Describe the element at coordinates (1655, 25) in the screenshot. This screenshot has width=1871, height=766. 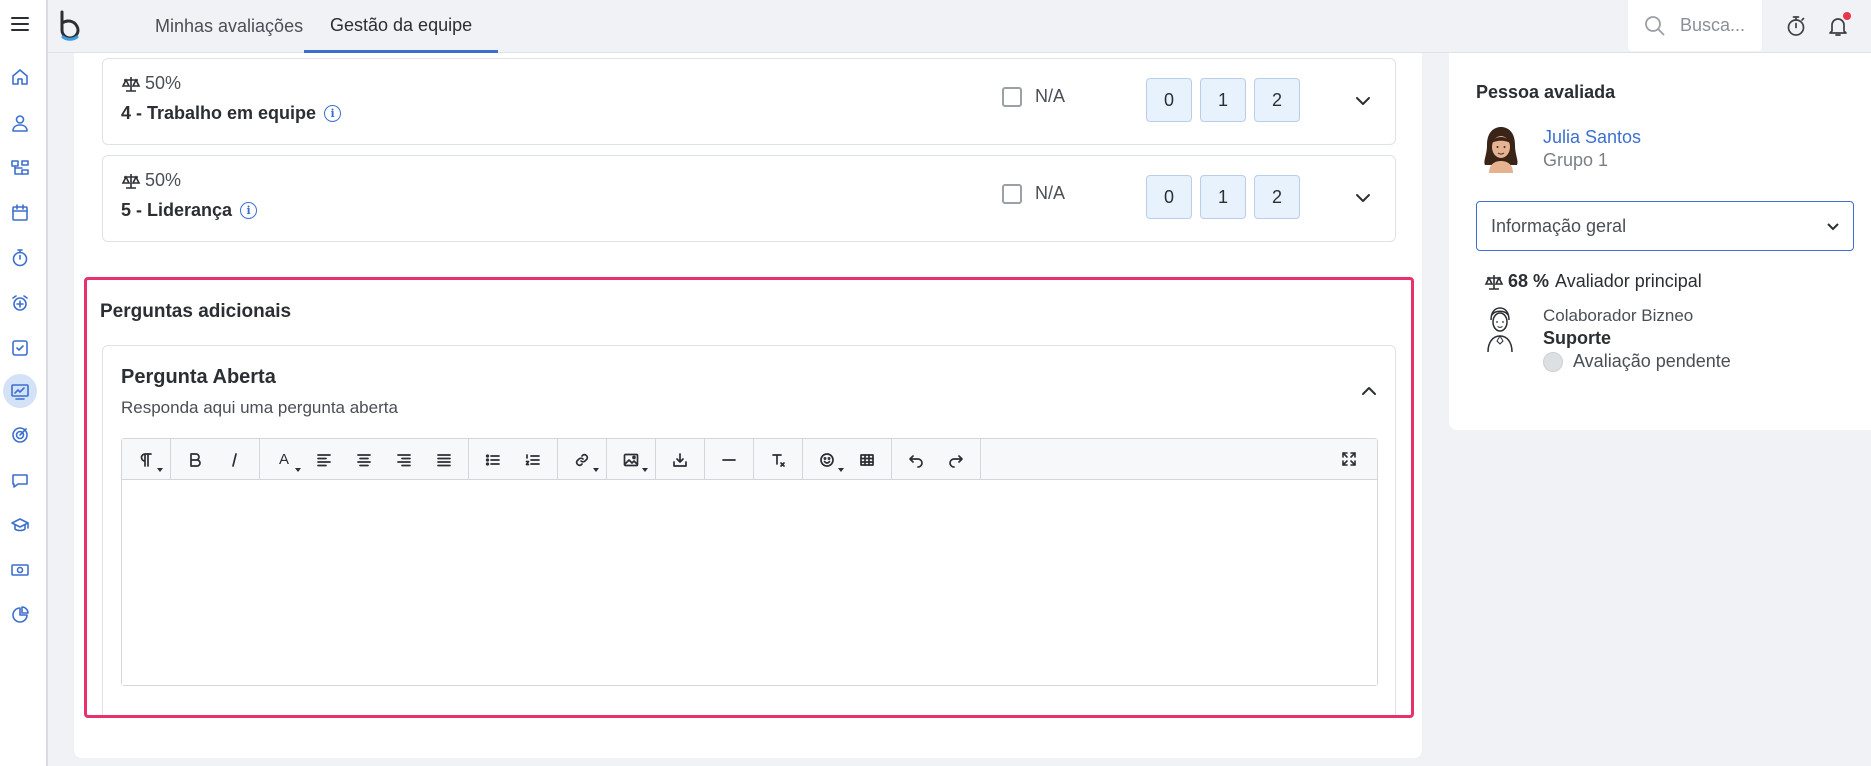
I see `search-icon` at that location.